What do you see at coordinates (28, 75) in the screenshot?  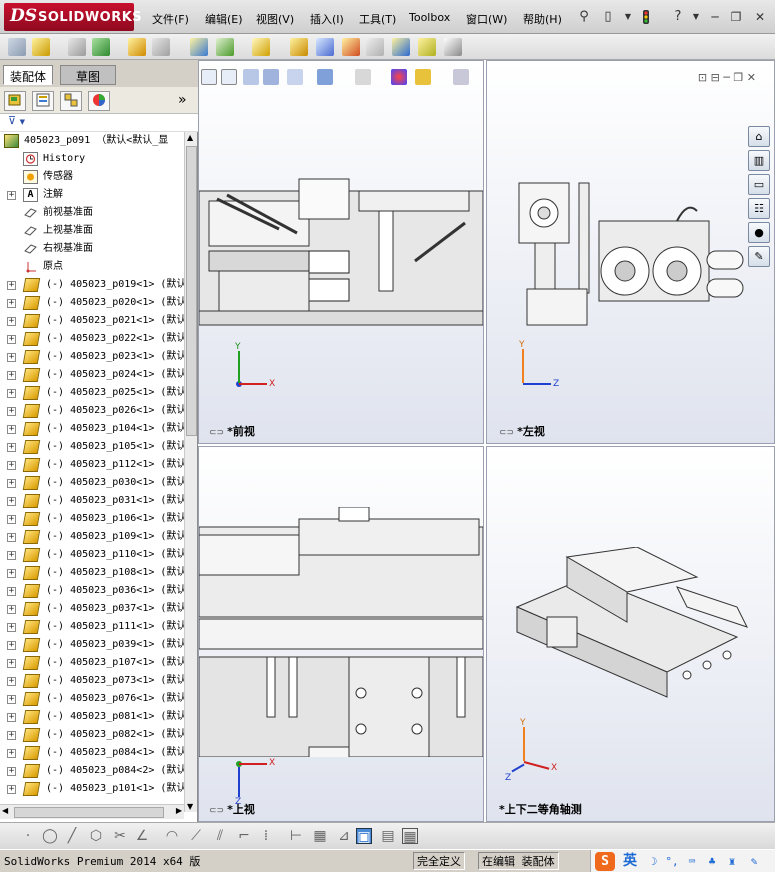 I see `tab-assembly: 装配体` at bounding box center [28, 75].